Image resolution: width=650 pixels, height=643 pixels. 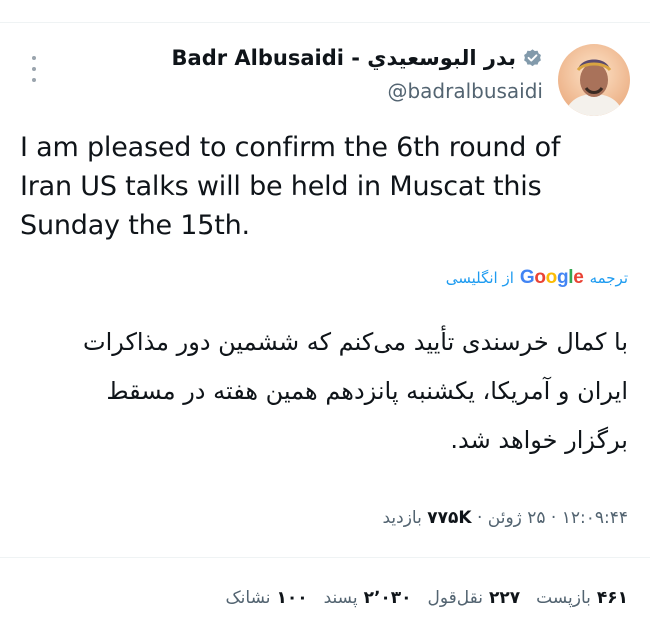 I want to click on views-count: ۷۷۵K, so click(x=449, y=518).